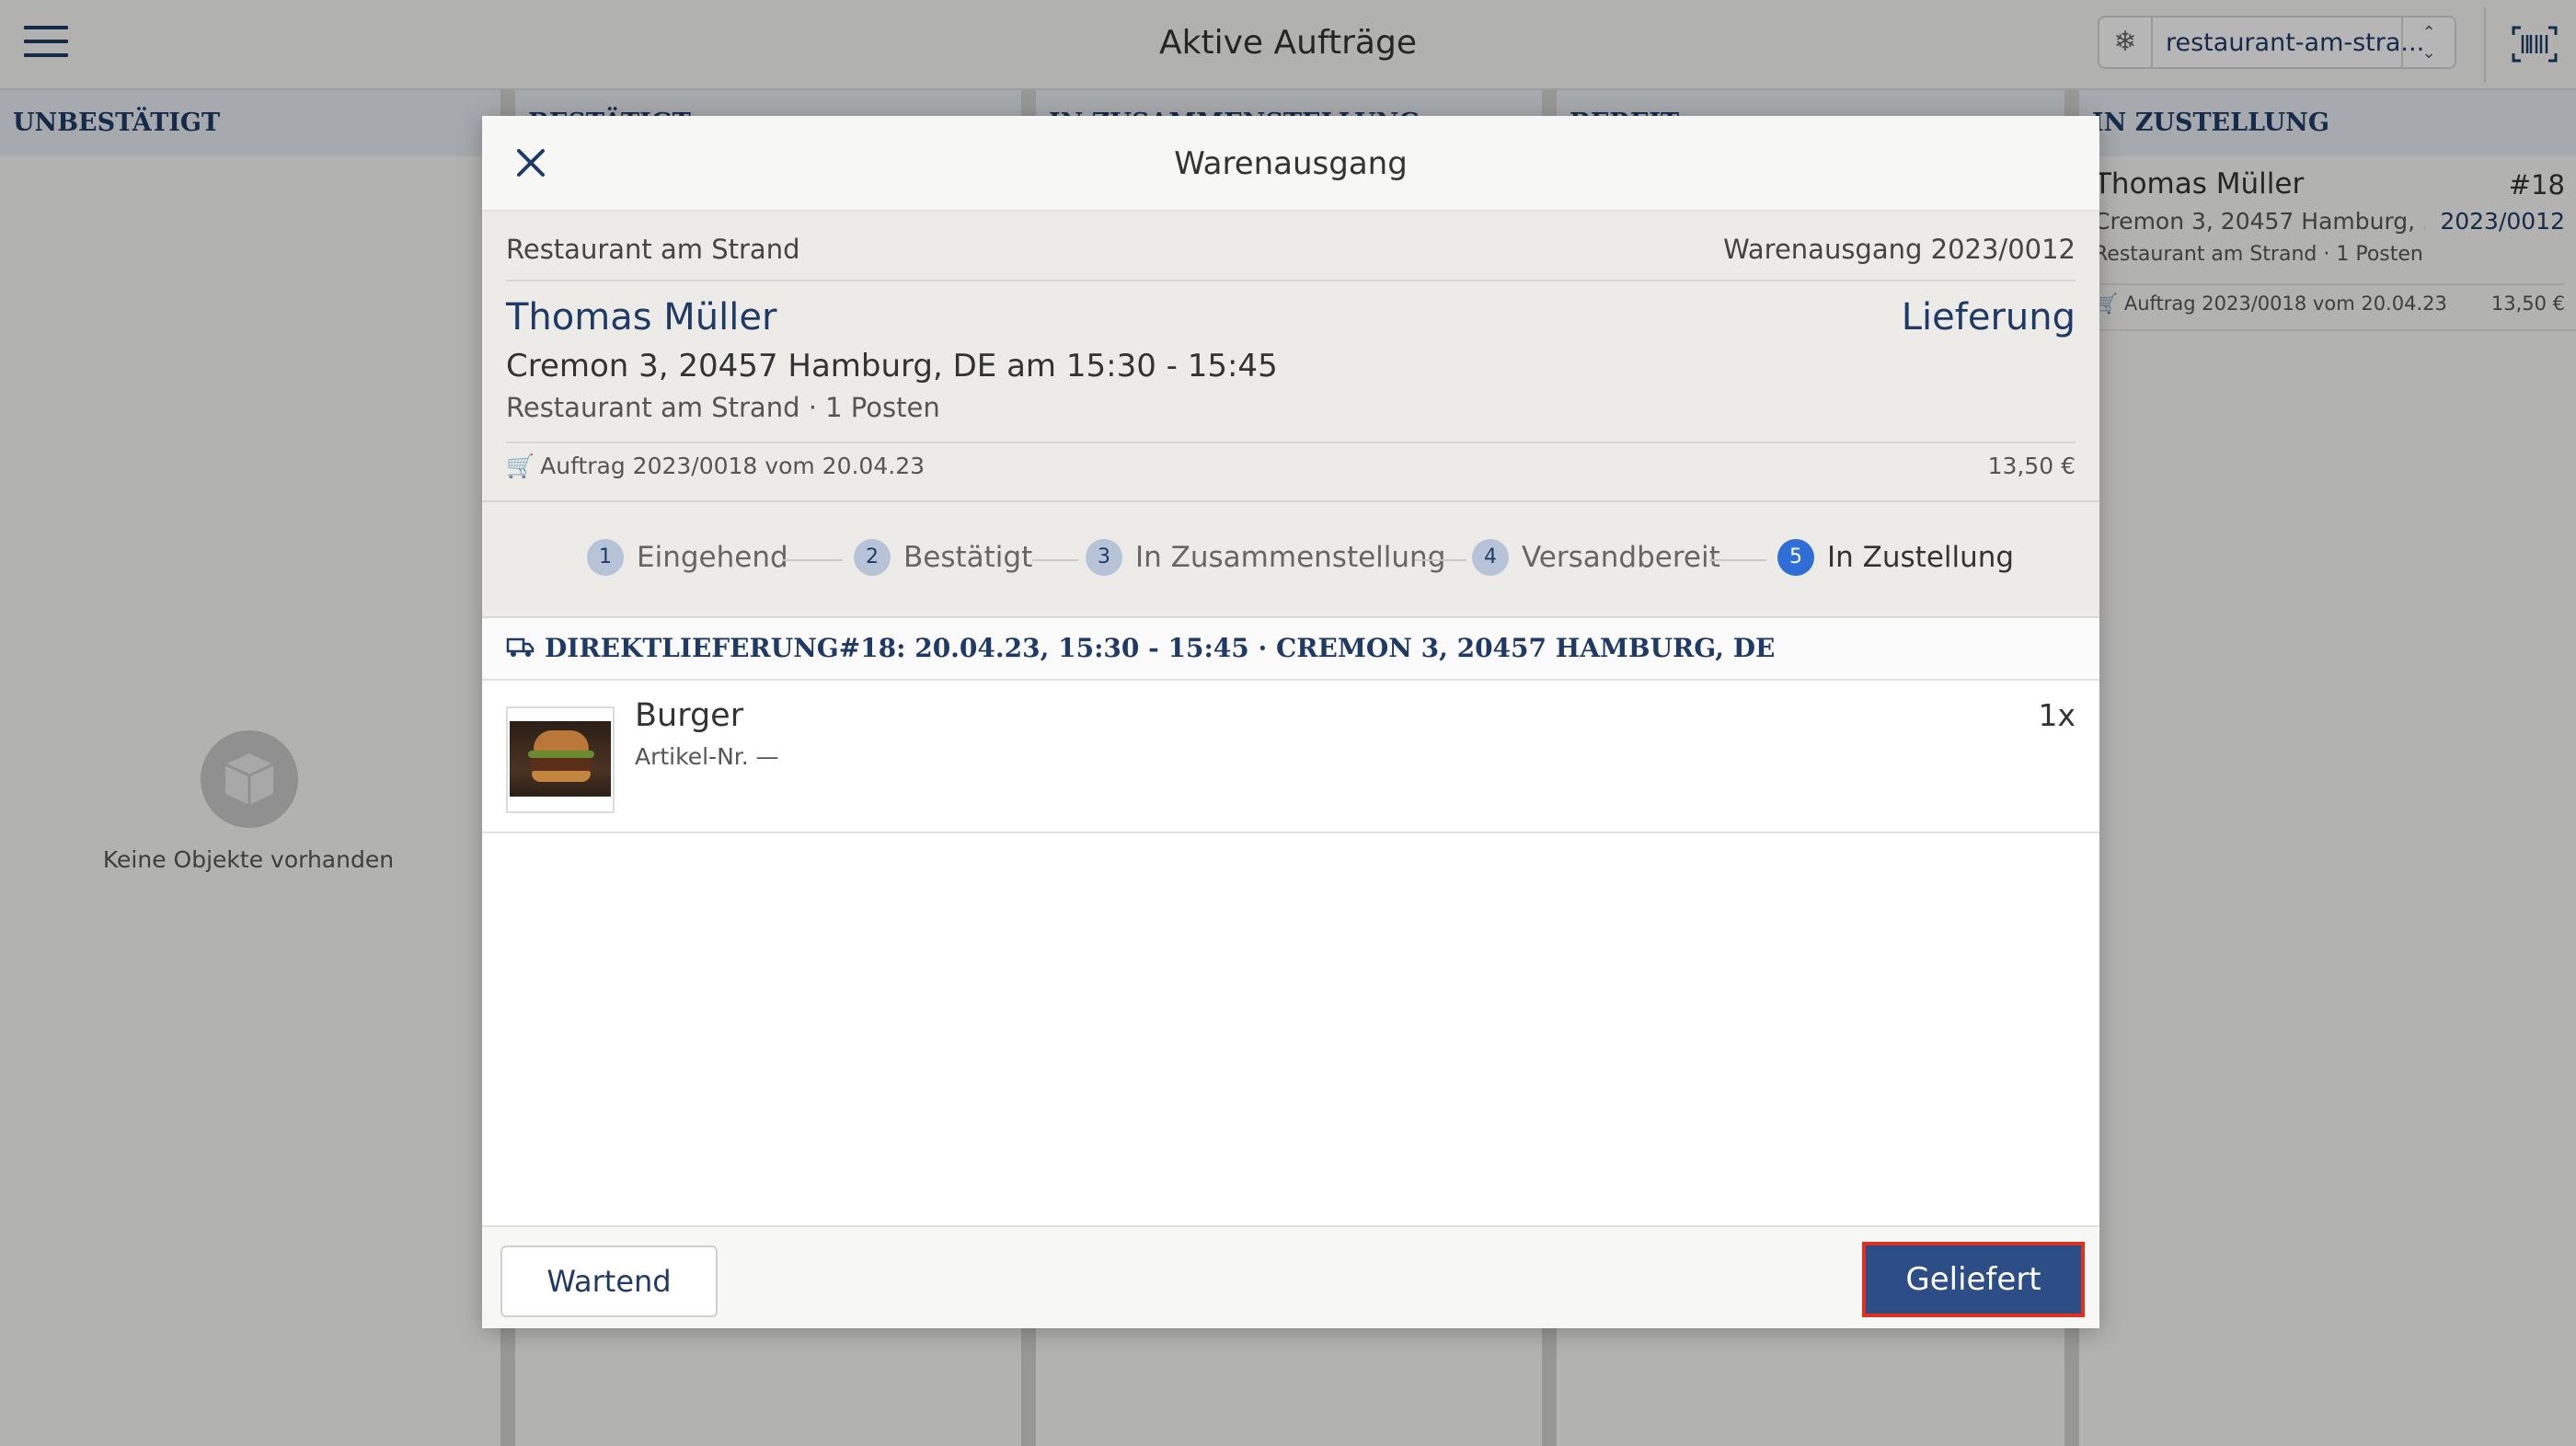 This screenshot has height=1446, width=2576. What do you see at coordinates (520, 649) in the screenshot?
I see `truck-icon` at bounding box center [520, 649].